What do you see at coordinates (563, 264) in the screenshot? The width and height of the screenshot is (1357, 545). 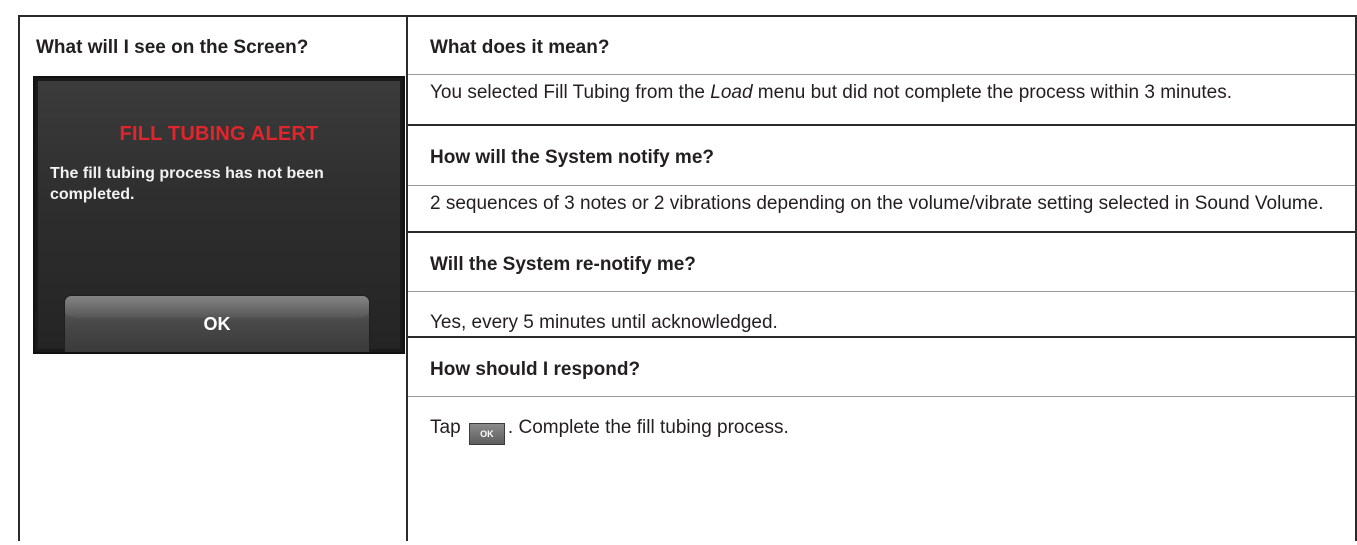 I see `section-question: Will the System re-notify me?` at bounding box center [563, 264].